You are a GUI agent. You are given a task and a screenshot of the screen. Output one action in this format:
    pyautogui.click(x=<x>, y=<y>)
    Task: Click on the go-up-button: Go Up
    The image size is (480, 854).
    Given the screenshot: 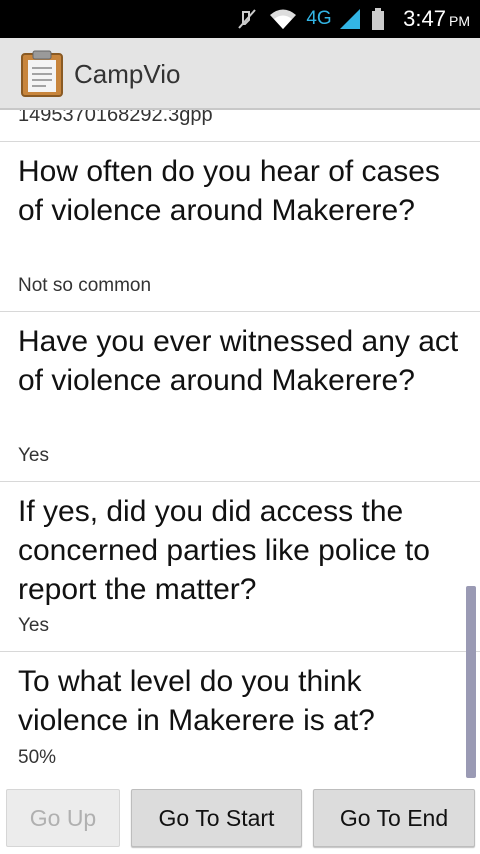 What is the action you would take?
    pyautogui.click(x=63, y=818)
    